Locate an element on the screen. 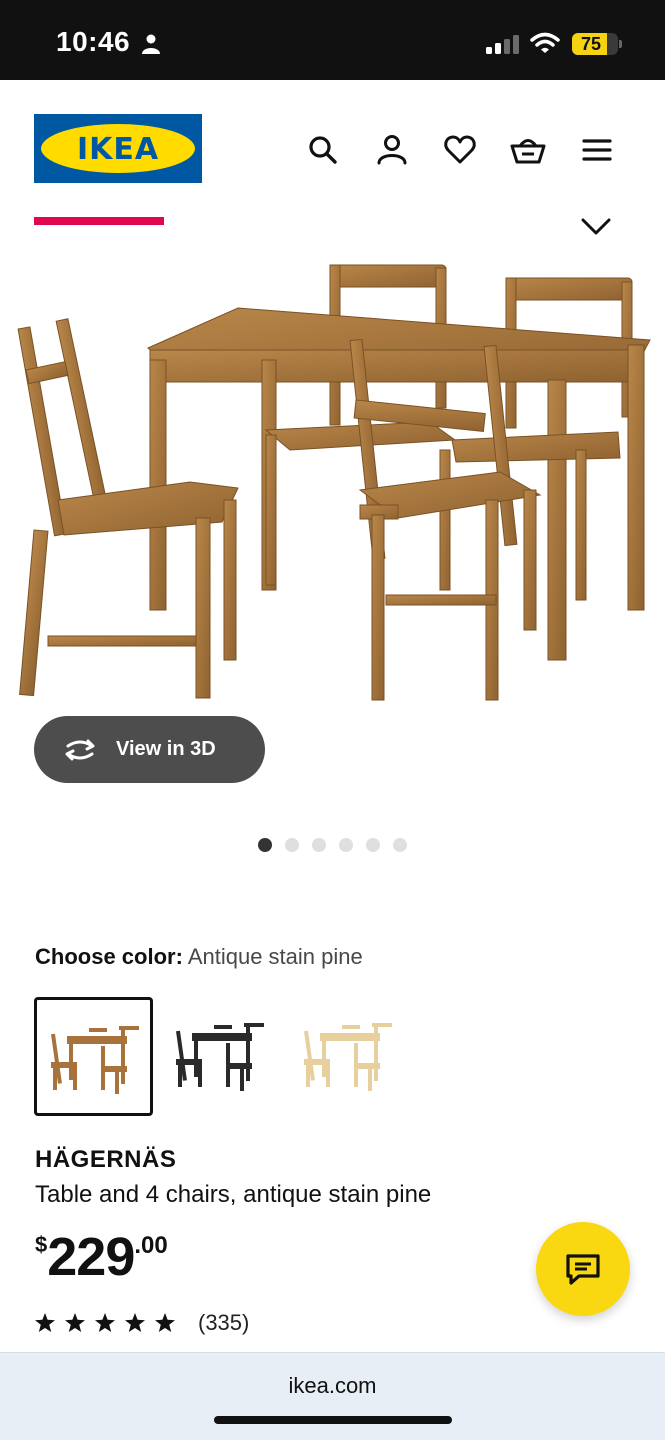 This screenshot has width=665, height=1440. battery-nub is located at coordinates (620, 44).